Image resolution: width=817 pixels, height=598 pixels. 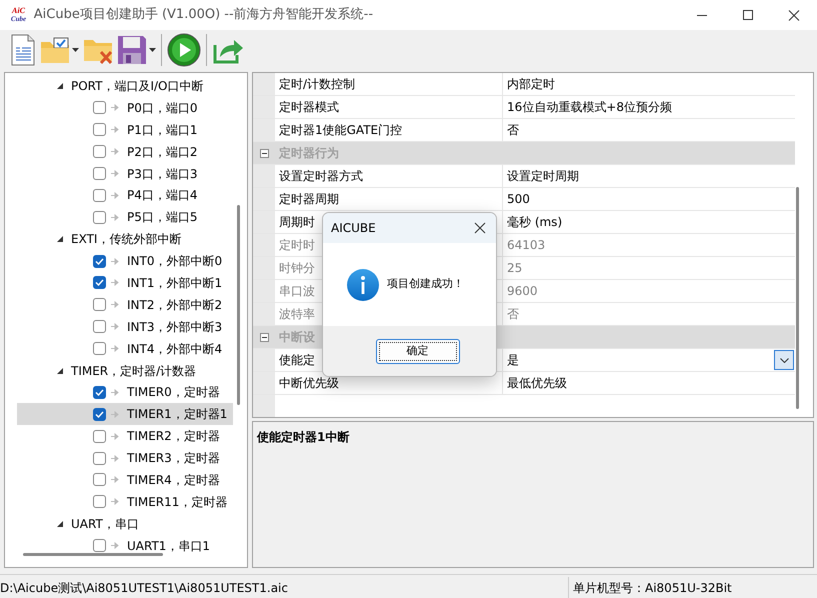 What do you see at coordinates (125, 414) in the screenshot?
I see `tree-row: TIMER1，定时器1` at bounding box center [125, 414].